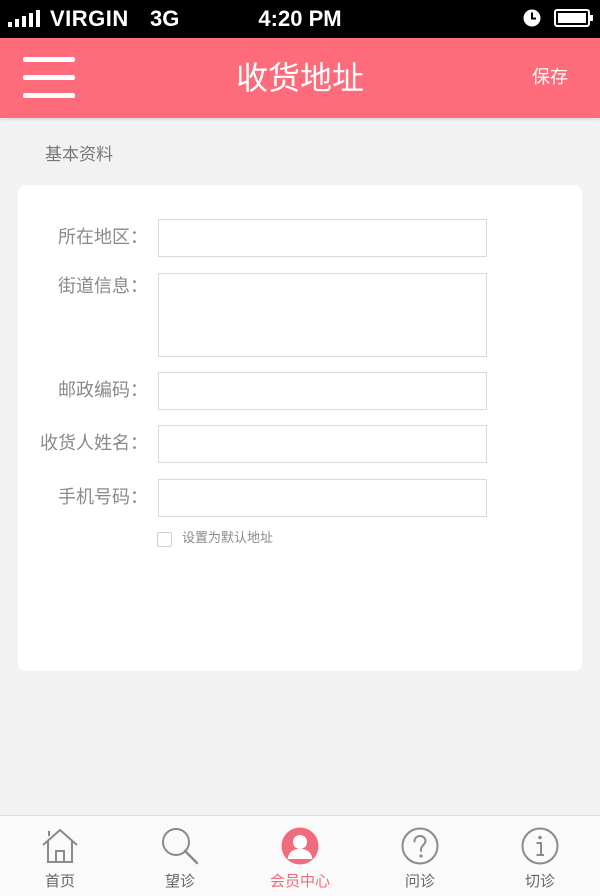 Image resolution: width=600 pixels, height=896 pixels. What do you see at coordinates (573, 18) in the screenshot?
I see `battery-icon` at bounding box center [573, 18].